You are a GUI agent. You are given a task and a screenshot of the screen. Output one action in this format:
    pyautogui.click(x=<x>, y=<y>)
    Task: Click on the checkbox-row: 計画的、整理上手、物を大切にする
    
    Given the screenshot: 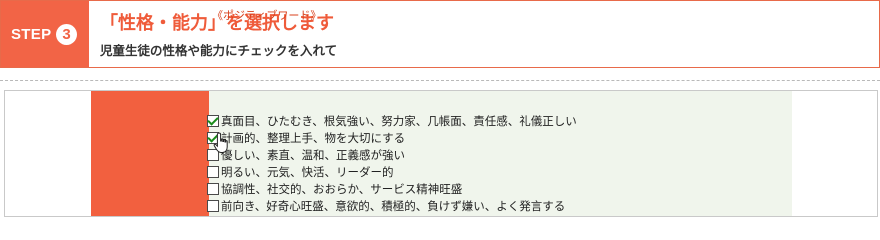 What is the action you would take?
    pyautogui.click(x=306, y=139)
    